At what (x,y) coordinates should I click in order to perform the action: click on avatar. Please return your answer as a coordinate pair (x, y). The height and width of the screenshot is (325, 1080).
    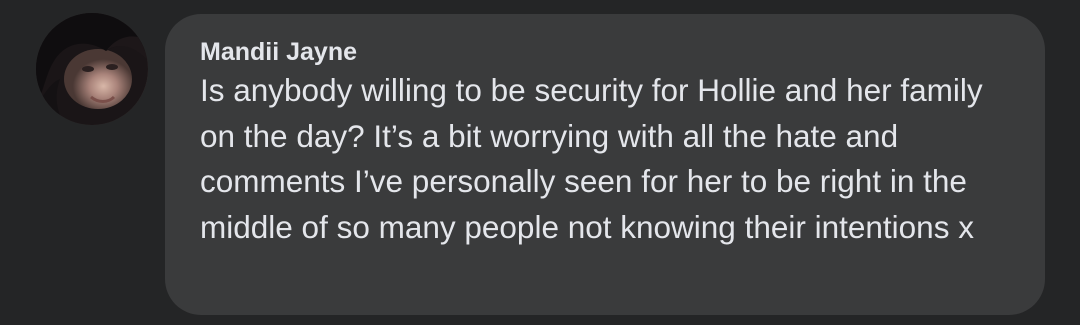
    Looking at the image, I should click on (92, 69).